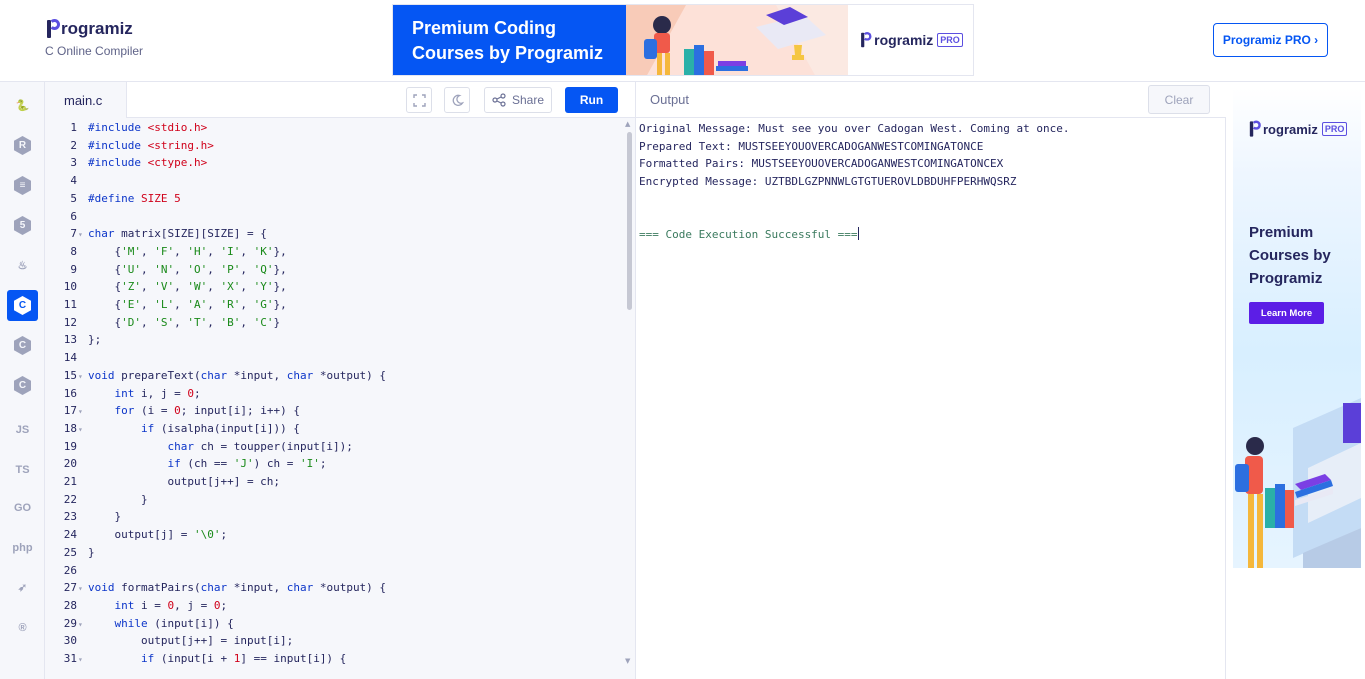 This screenshot has height=679, width=1365. What do you see at coordinates (94, 38) in the screenshot?
I see `programiz-logo: rogramiz C Online Compiler` at bounding box center [94, 38].